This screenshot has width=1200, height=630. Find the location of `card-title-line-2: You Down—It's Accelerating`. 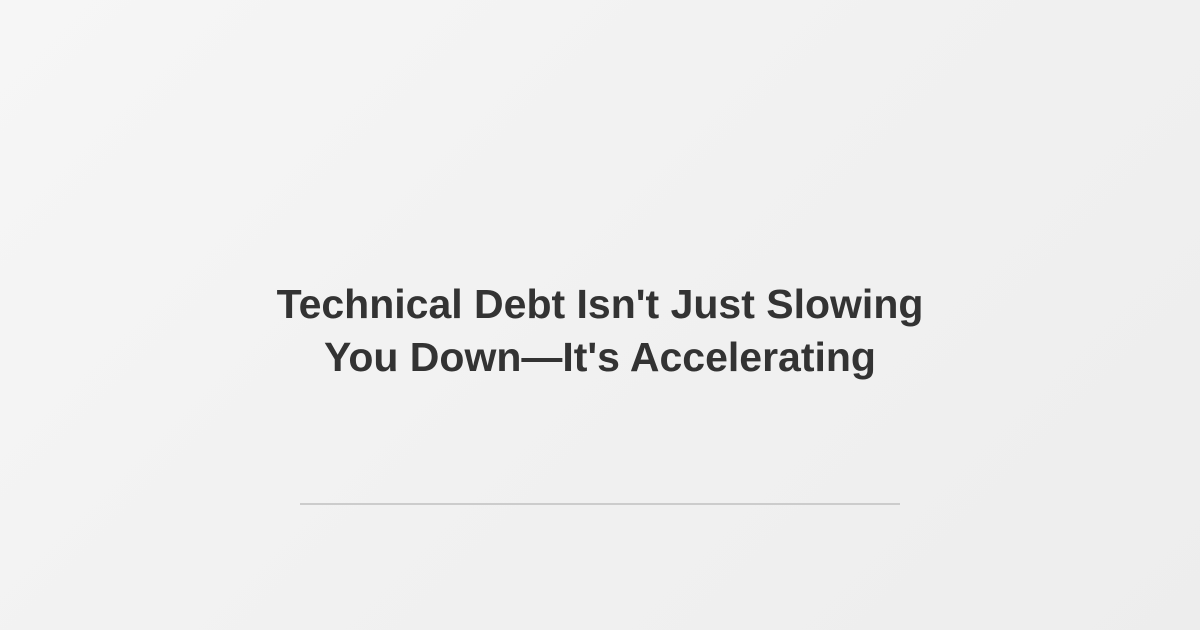

card-title-line-2: You Down—It's Accelerating is located at coordinates (600, 357).